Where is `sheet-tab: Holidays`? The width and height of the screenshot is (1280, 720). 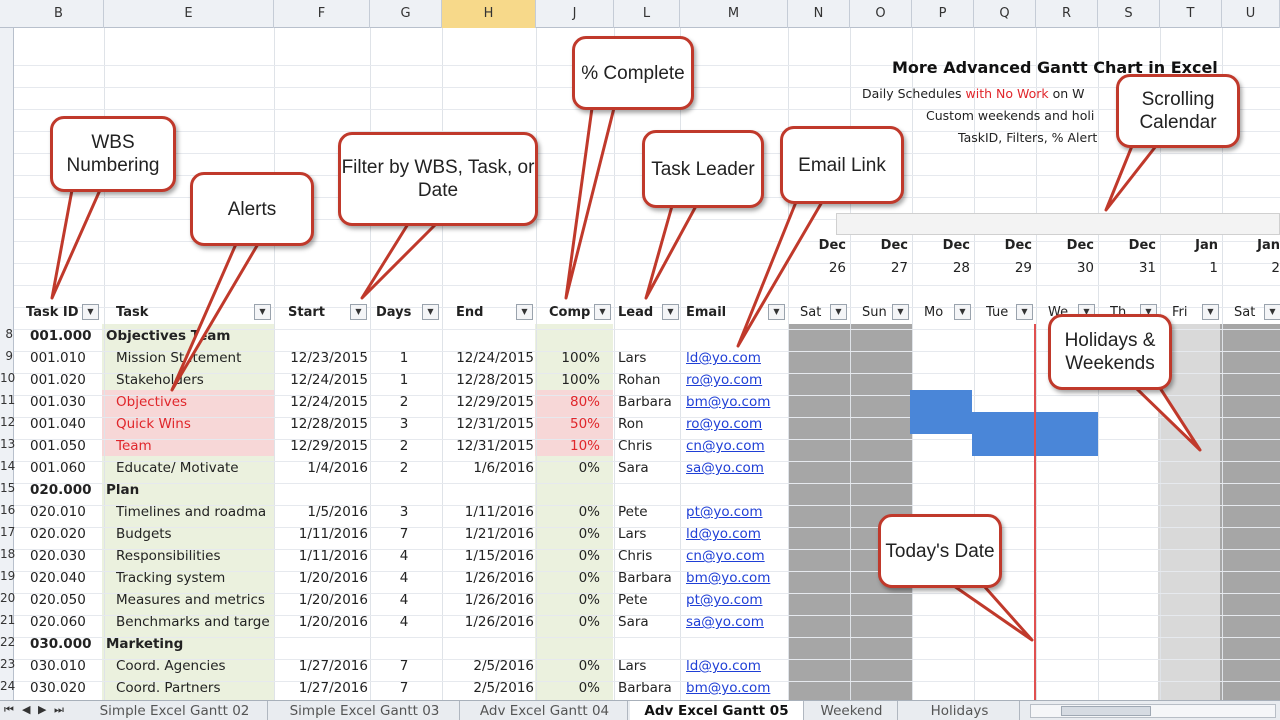 sheet-tab: Holidays is located at coordinates (960, 710).